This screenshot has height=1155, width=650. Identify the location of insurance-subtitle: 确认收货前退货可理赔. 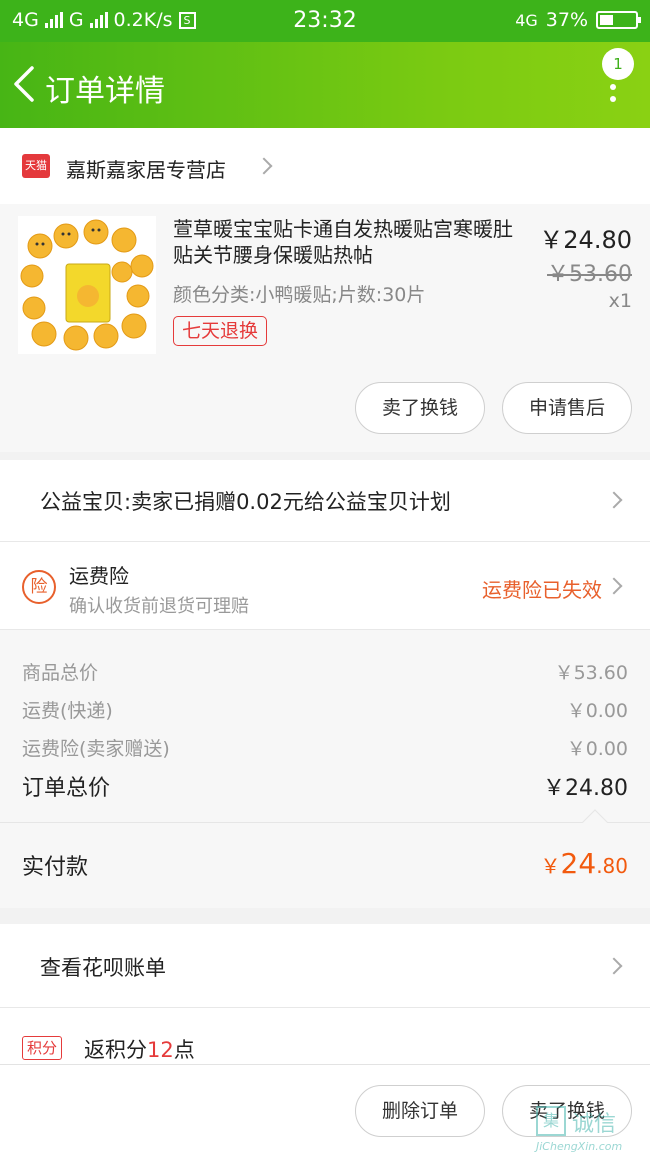
(159, 606).